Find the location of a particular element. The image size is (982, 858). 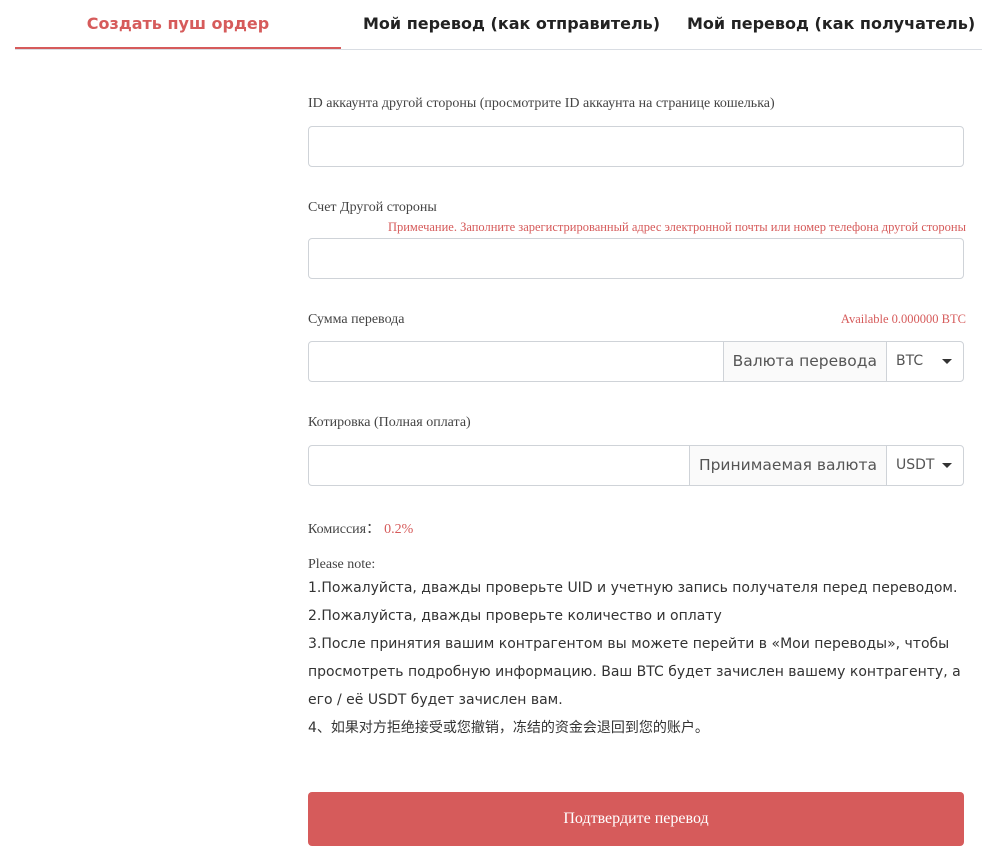

quote-group: Принимаемая валюта USDT is located at coordinates (636, 465).